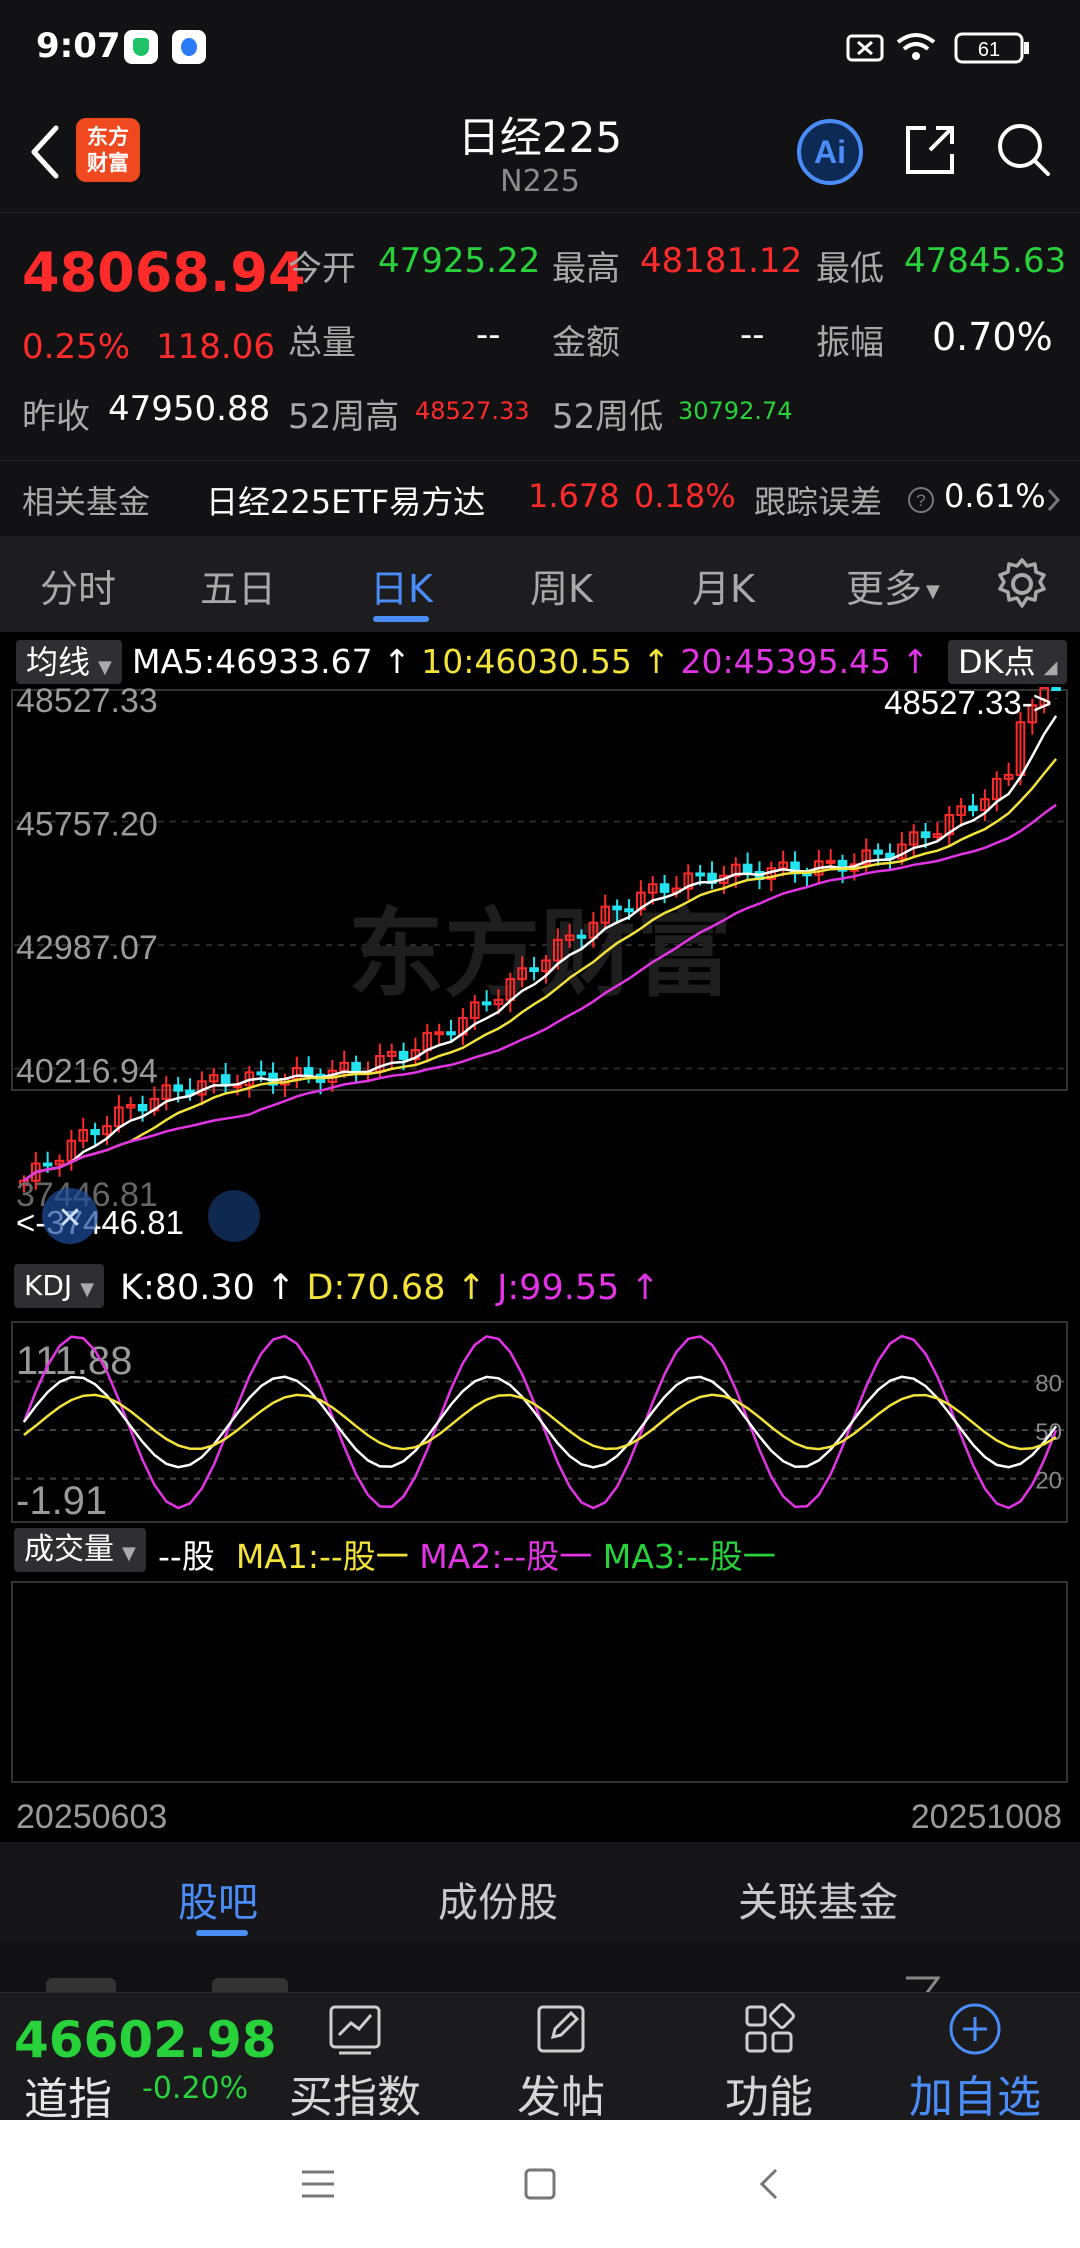  Describe the element at coordinates (770, 2184) in the screenshot. I see `back-nav-icon` at that location.